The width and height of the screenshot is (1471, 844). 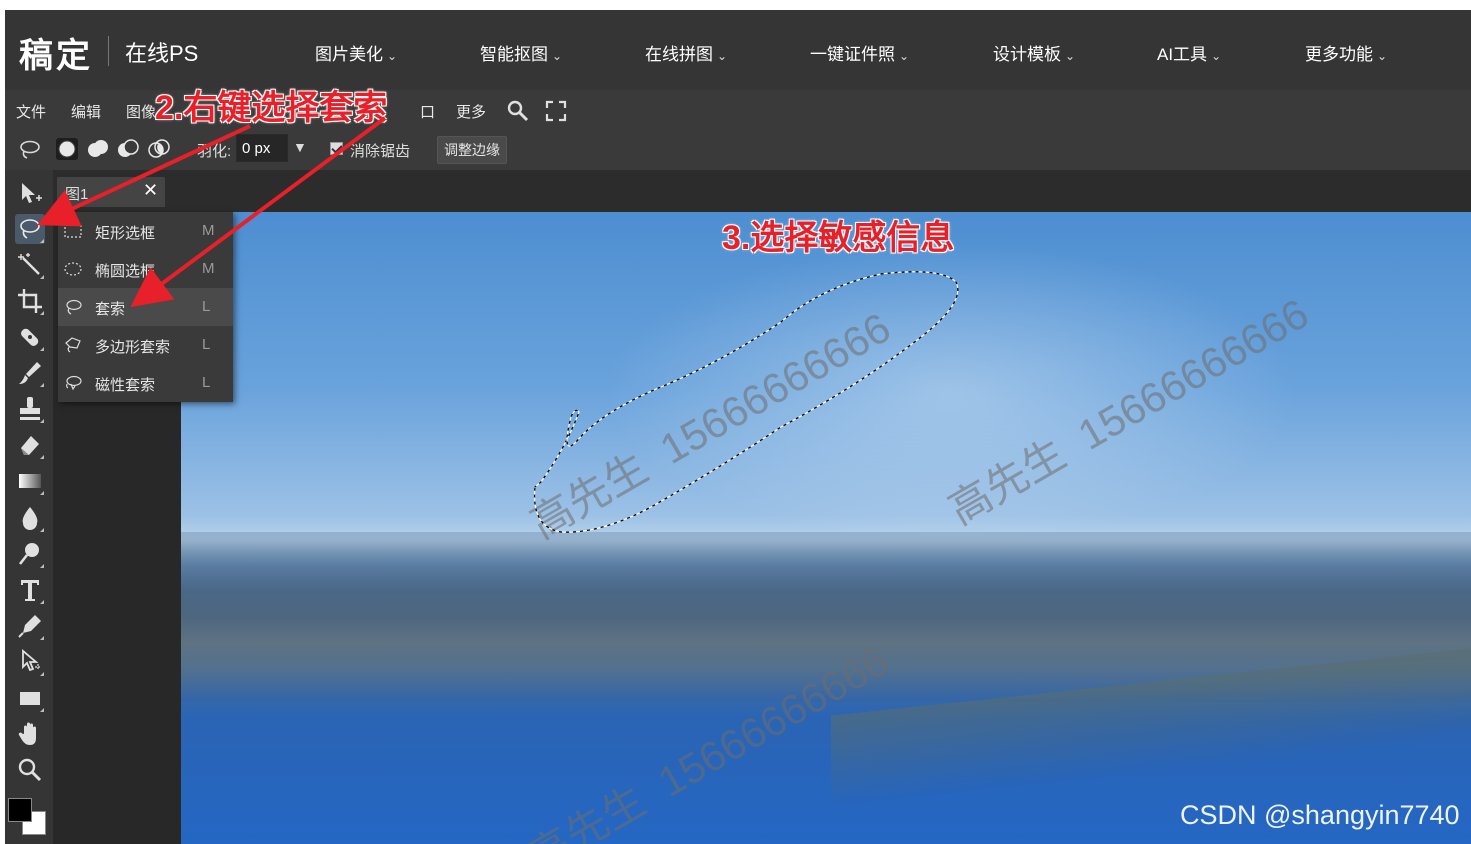 I want to click on annotation-arrows, so click(x=212, y=212).